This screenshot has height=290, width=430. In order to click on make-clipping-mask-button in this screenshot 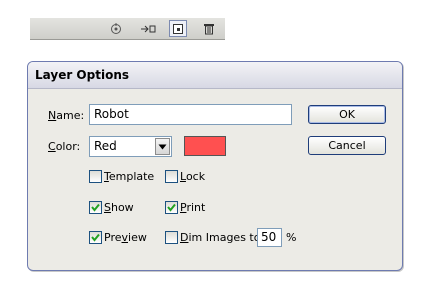, I will do `click(148, 28)`.